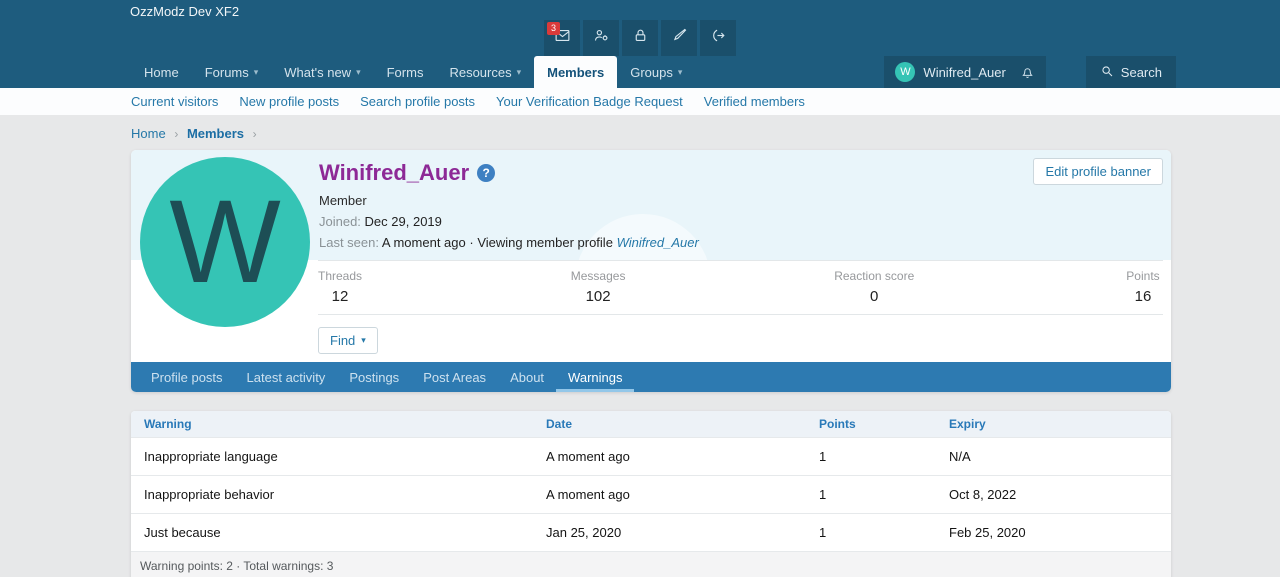 This screenshot has width=1280, height=577. Describe the element at coordinates (168, 424) in the screenshot. I see `column-header-warning: Warning` at that location.